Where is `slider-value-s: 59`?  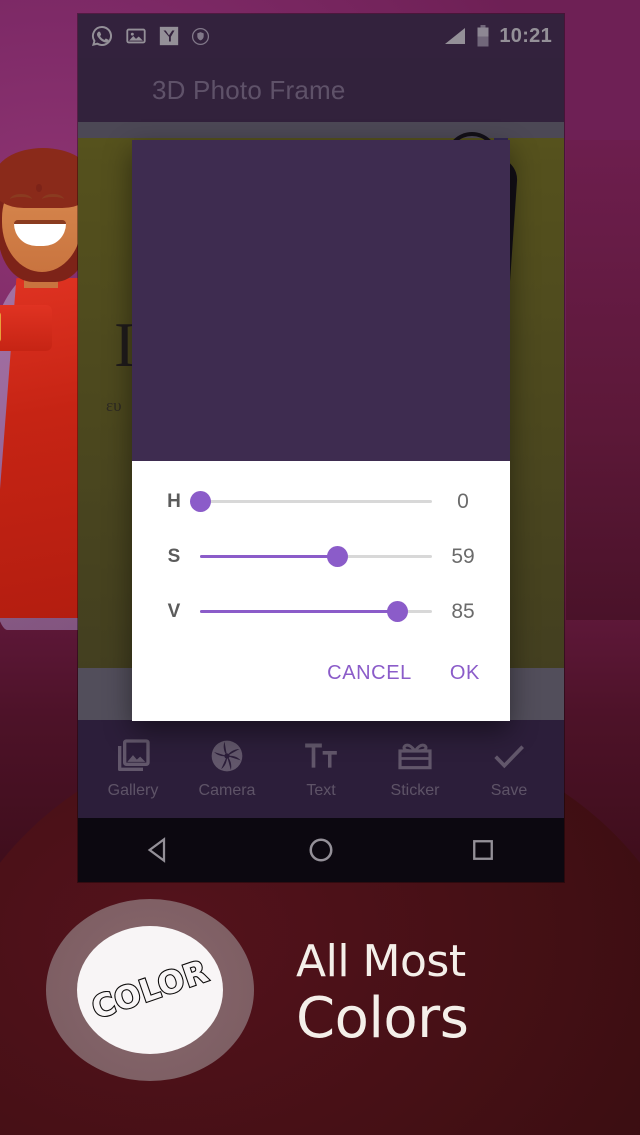
slider-value-s: 59 is located at coordinates (463, 557).